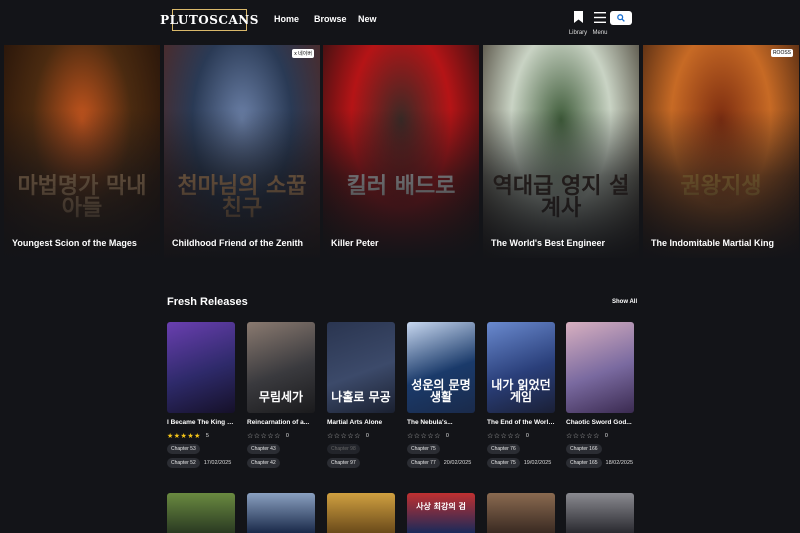  Describe the element at coordinates (441, 391) in the screenshot. I see `cover-korean-title: 성운의 문명생활` at that location.